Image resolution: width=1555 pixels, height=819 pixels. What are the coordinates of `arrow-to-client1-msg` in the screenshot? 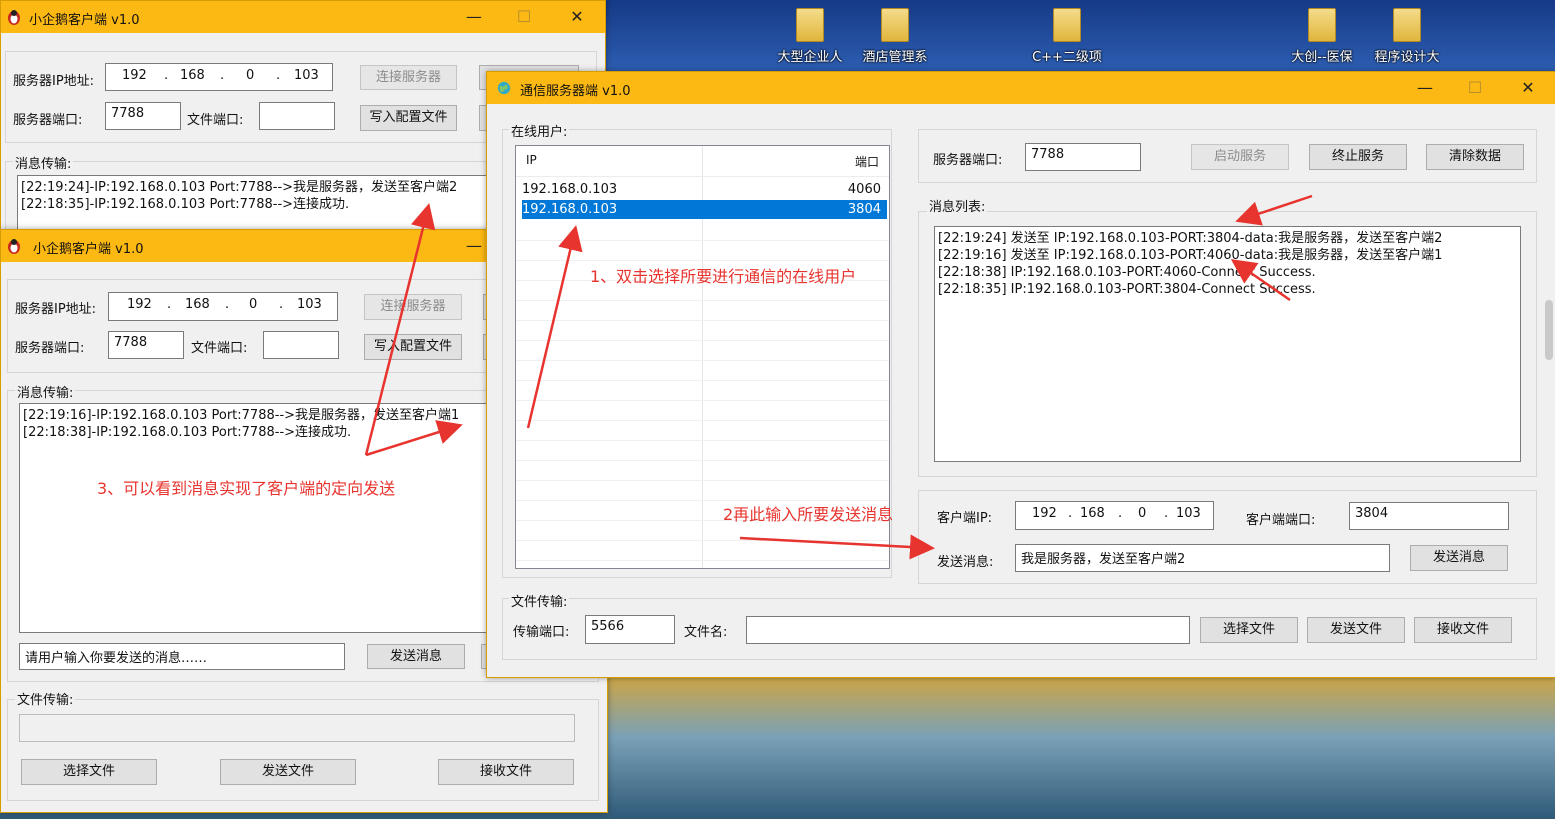 It's located at (400, 329).